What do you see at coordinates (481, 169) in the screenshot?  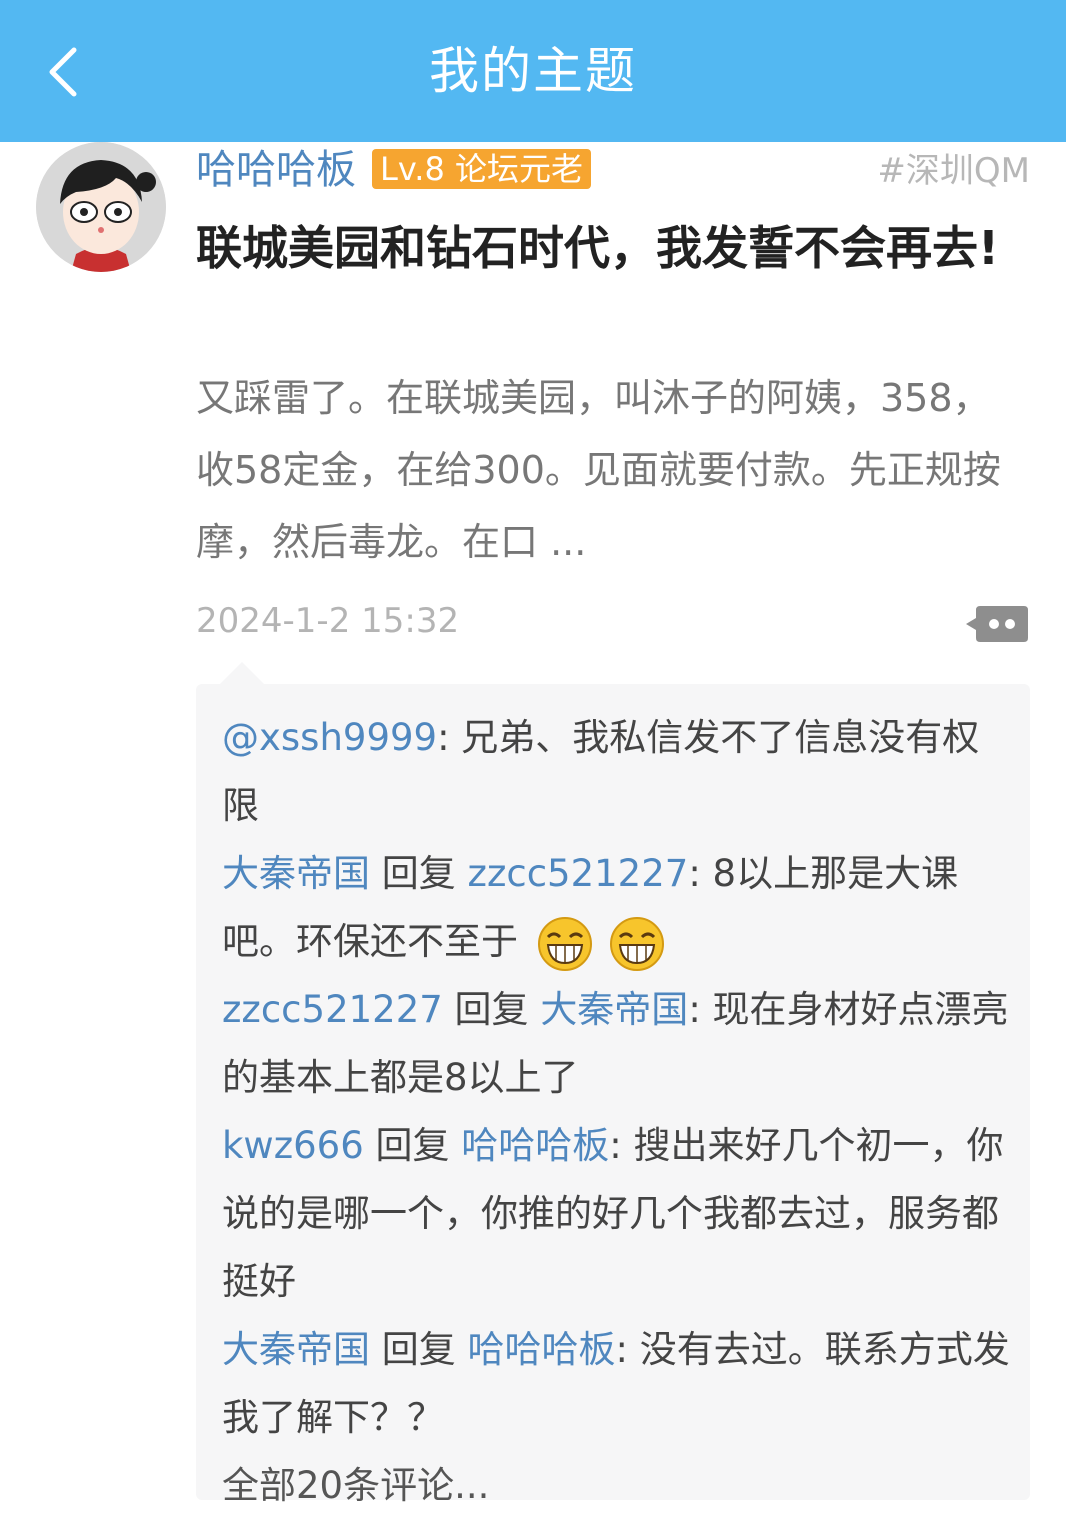 I see `level-badge: Lv.8 论坛元老` at bounding box center [481, 169].